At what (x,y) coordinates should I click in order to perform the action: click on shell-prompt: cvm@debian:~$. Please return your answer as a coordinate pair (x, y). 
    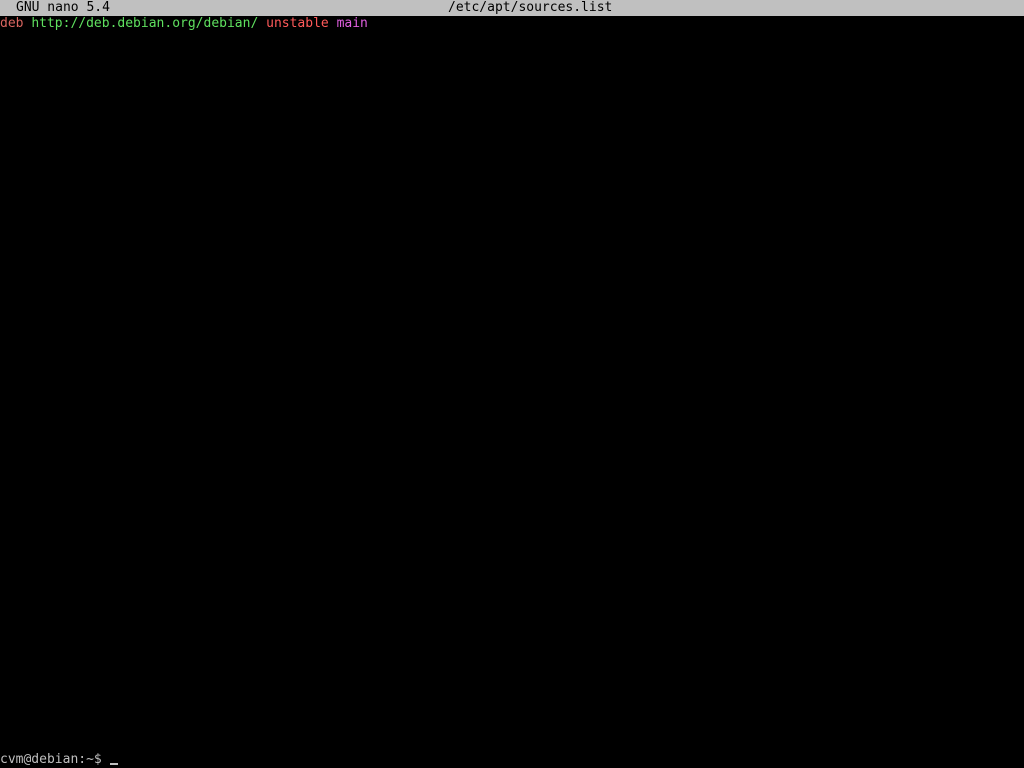
    Looking at the image, I should click on (59, 760).